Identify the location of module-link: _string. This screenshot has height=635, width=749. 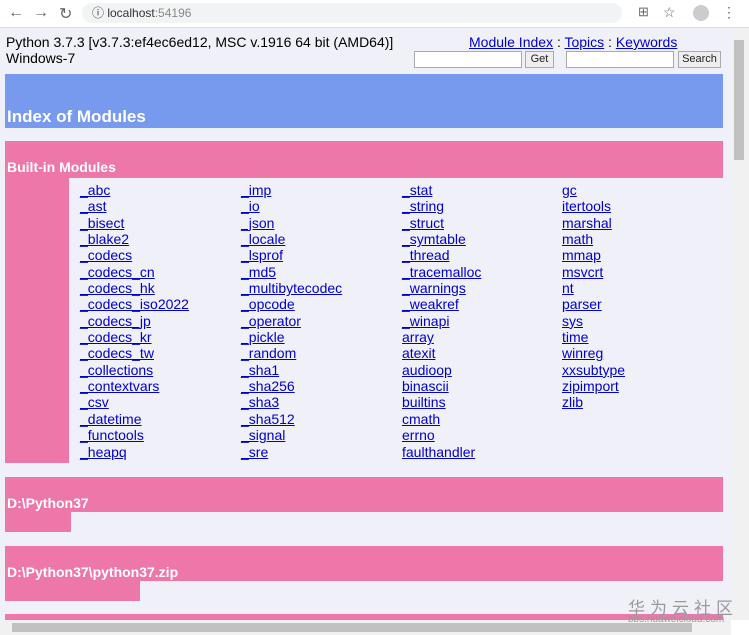
(441, 206).